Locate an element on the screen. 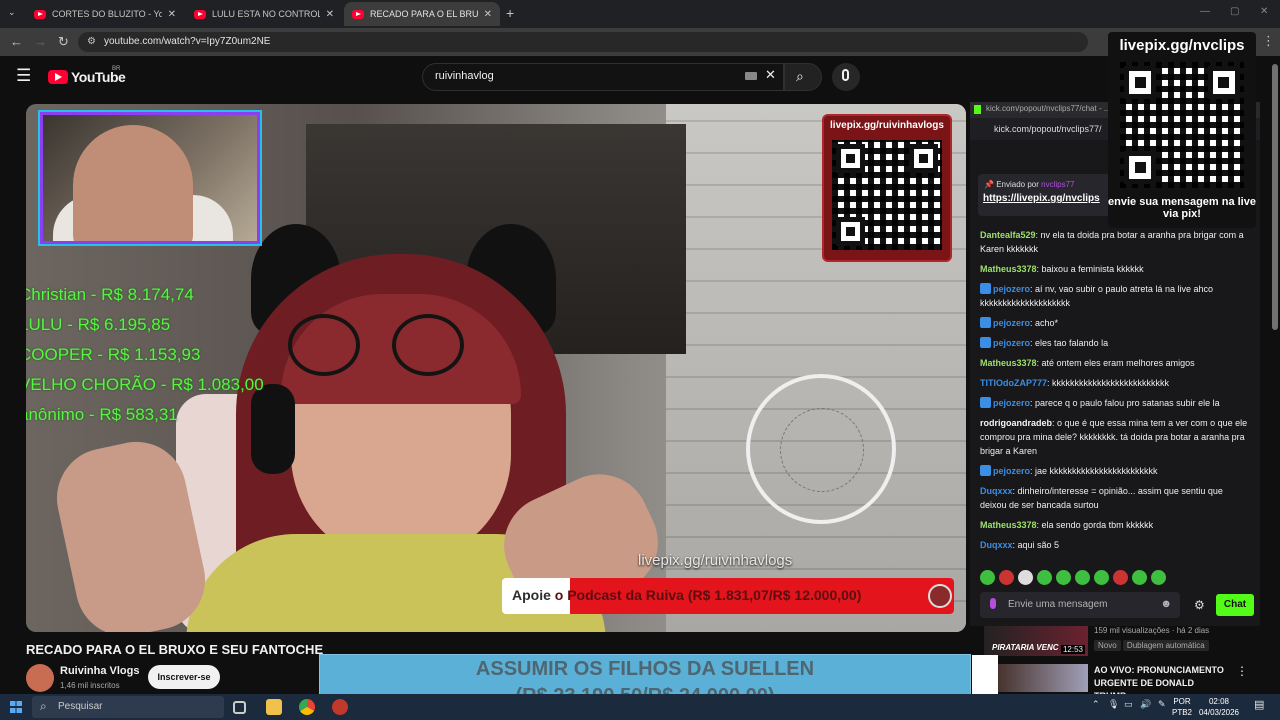 This screenshot has width=1280, height=720. tray-overflow-icon: ⌃ is located at coordinates (1096, 704).